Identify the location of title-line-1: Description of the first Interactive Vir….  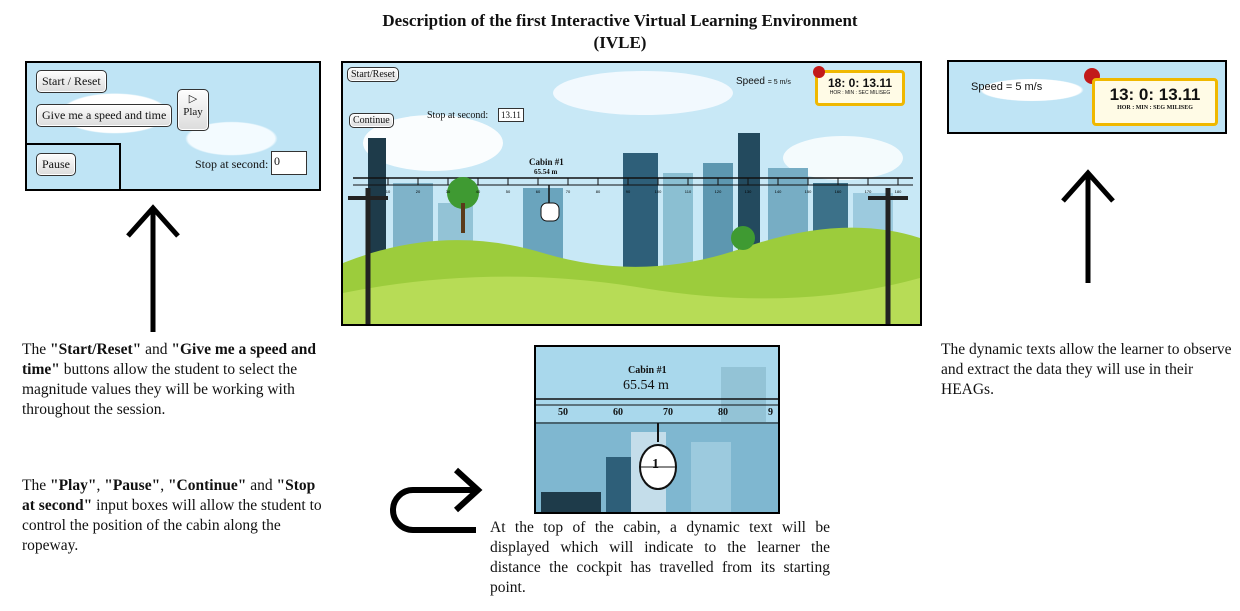
(620, 20).